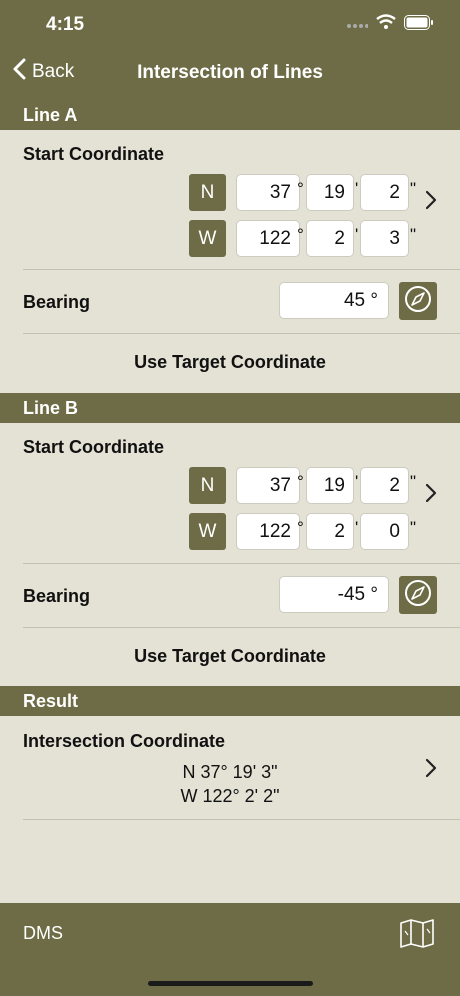  Describe the element at coordinates (207, 192) in the screenshot. I see `line-a-lat-hemisphere-button: N` at that location.